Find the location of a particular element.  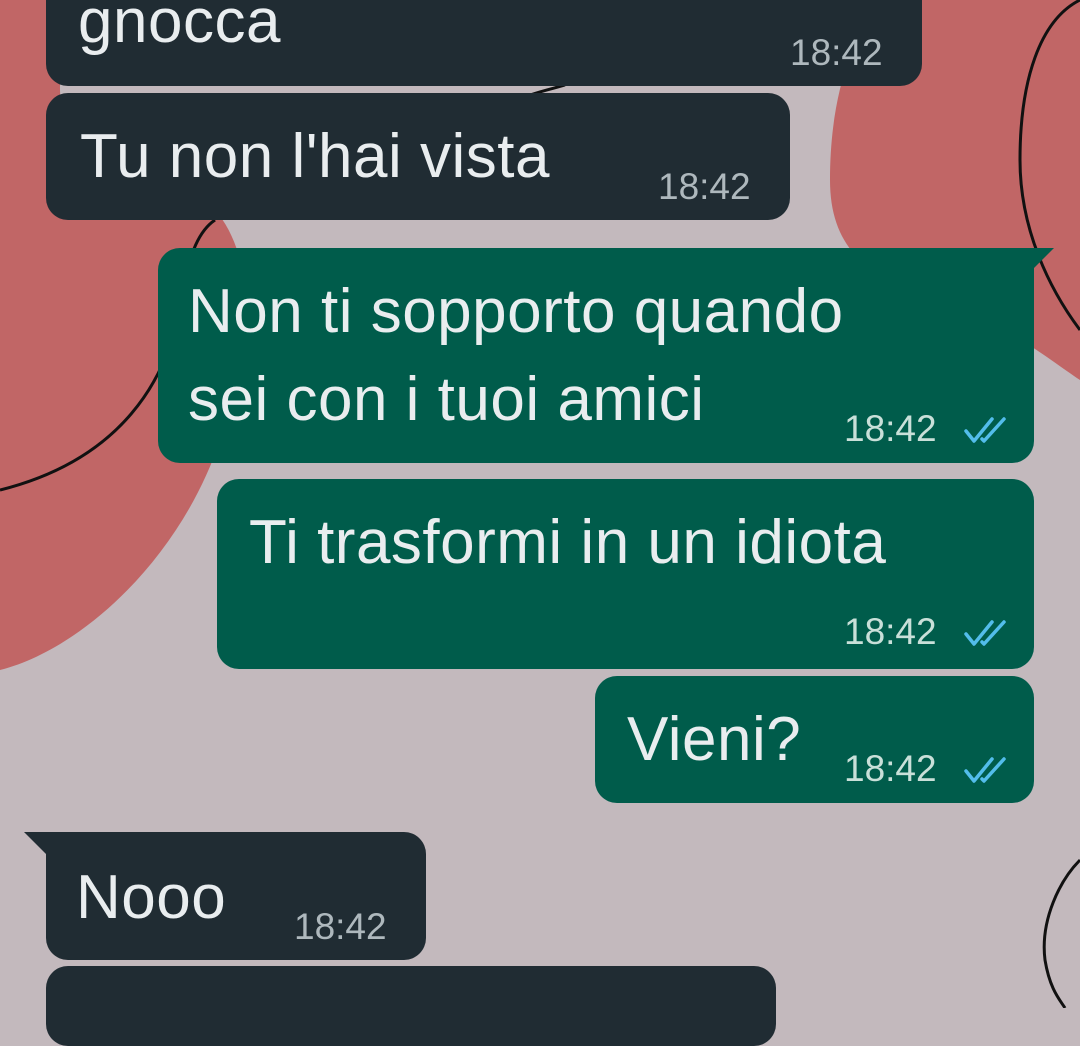

message-text: Tu non l'hai vista is located at coordinates (315, 156).